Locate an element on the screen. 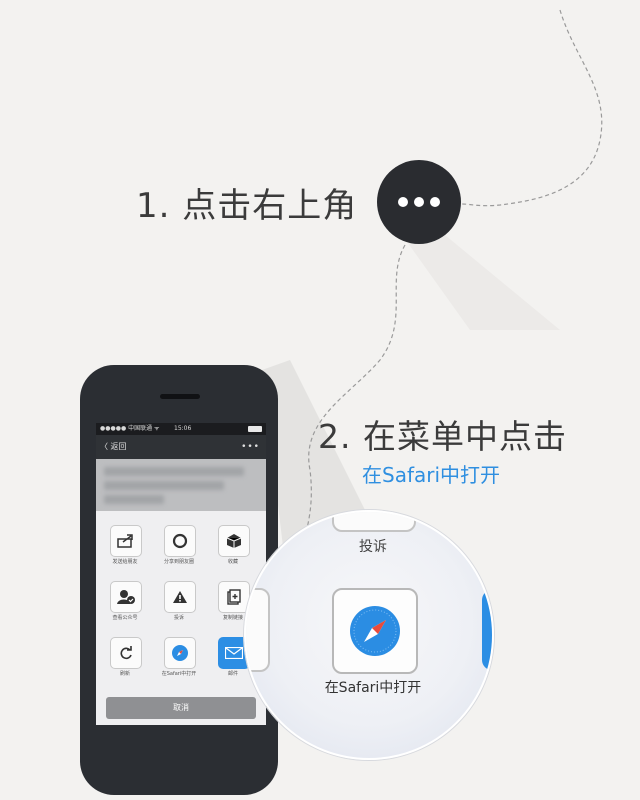 The height and width of the screenshot is (800, 640). cancel-button: 取消 is located at coordinates (181, 708).